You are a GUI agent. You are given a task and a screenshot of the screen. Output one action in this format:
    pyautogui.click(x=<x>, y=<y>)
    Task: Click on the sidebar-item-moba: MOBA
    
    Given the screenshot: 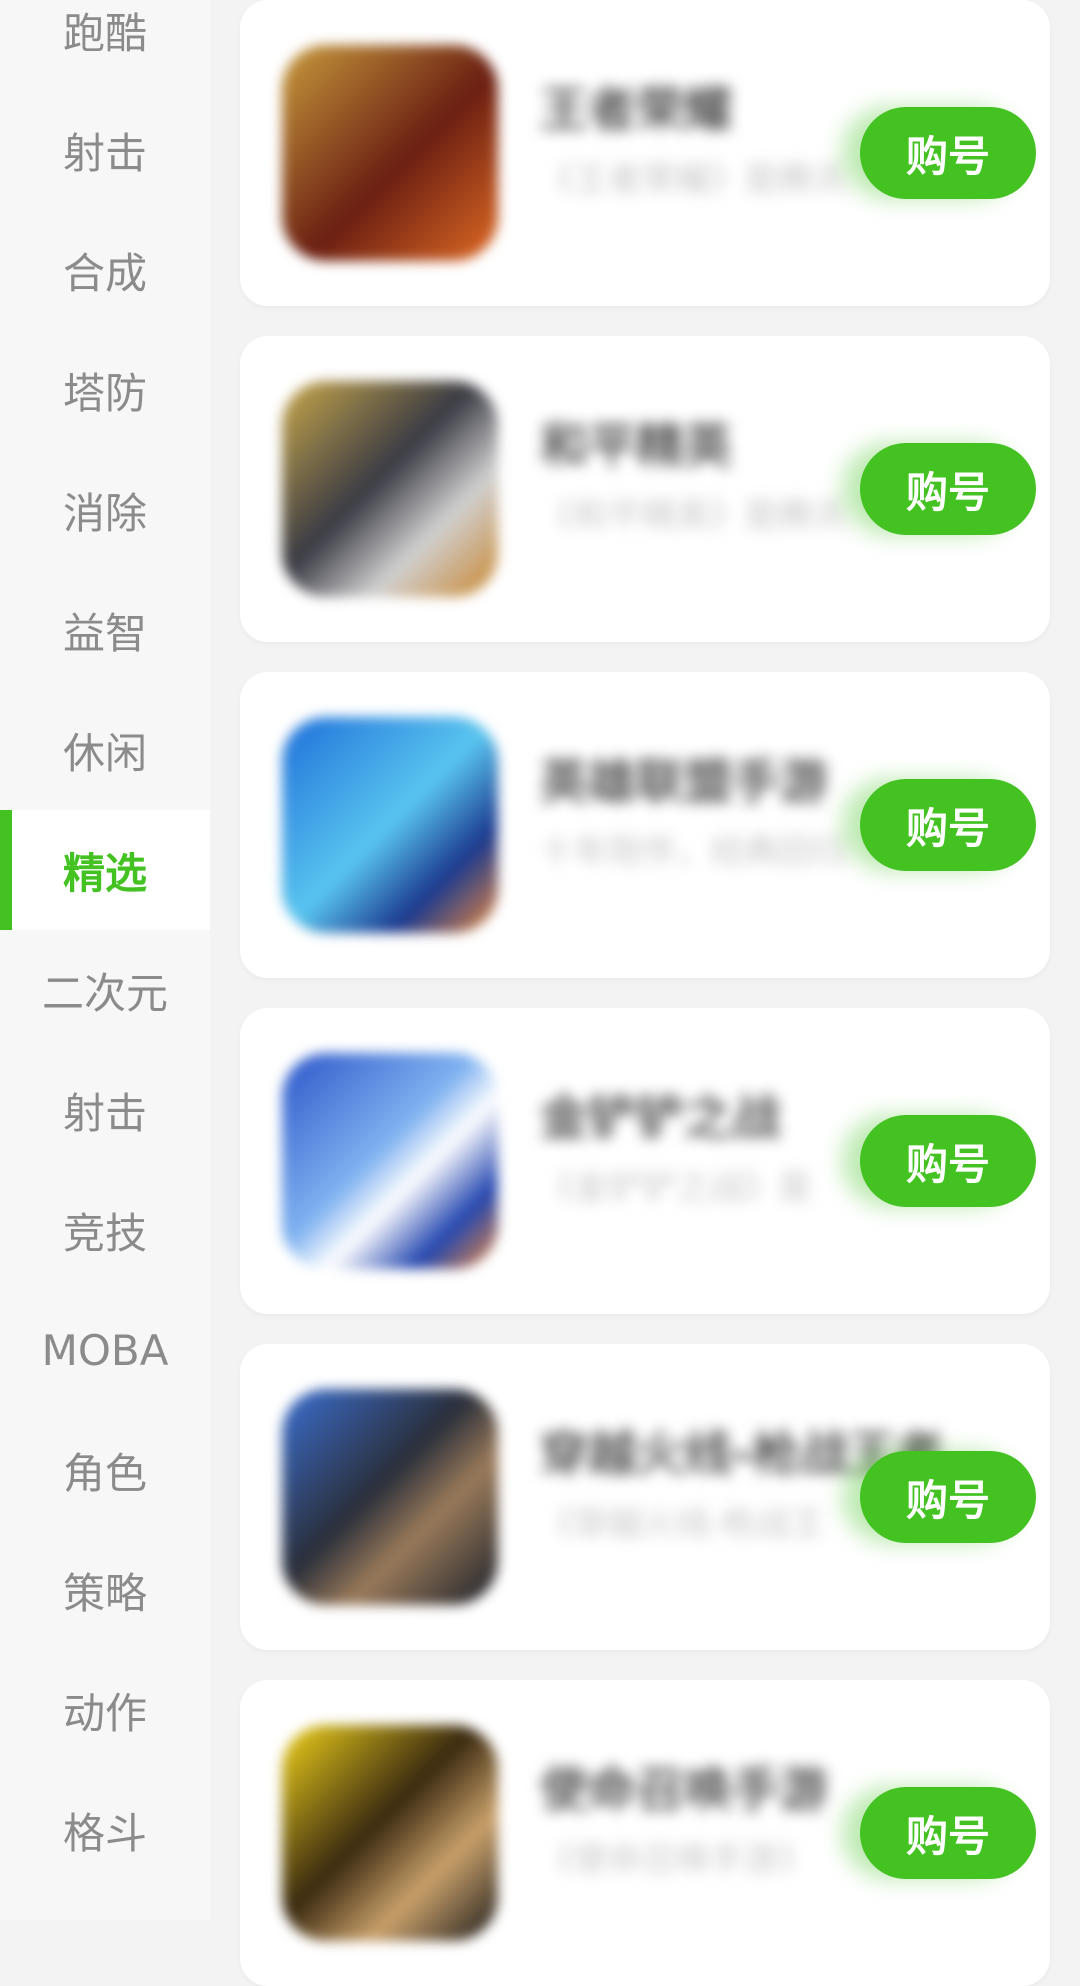 What is the action you would take?
    pyautogui.click(x=105, y=1350)
    